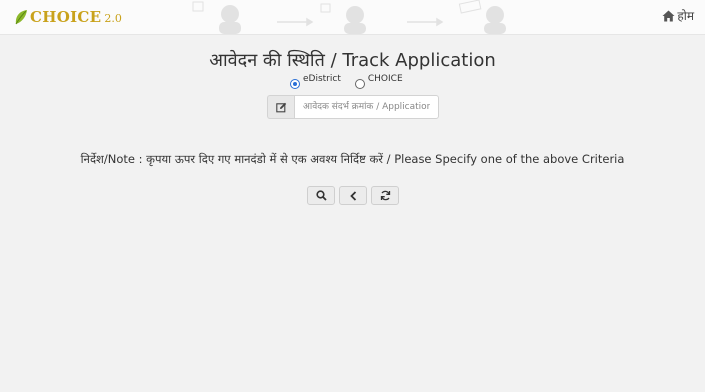 This screenshot has height=392, width=705. I want to click on radio-edistrict: eDistrict, so click(315, 81).